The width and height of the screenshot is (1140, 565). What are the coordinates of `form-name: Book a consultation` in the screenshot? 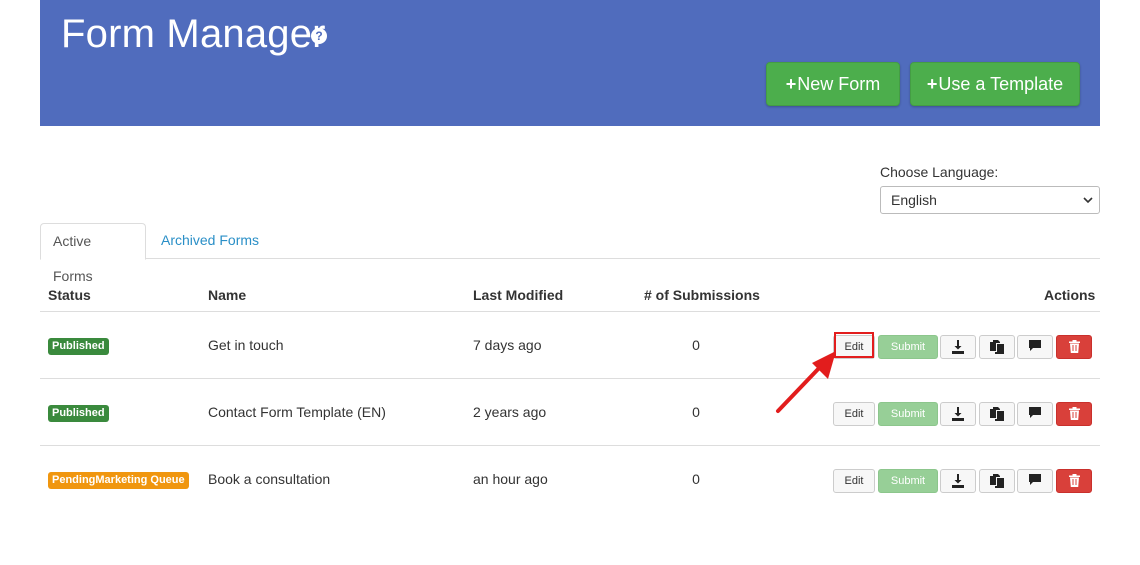 It's located at (269, 479).